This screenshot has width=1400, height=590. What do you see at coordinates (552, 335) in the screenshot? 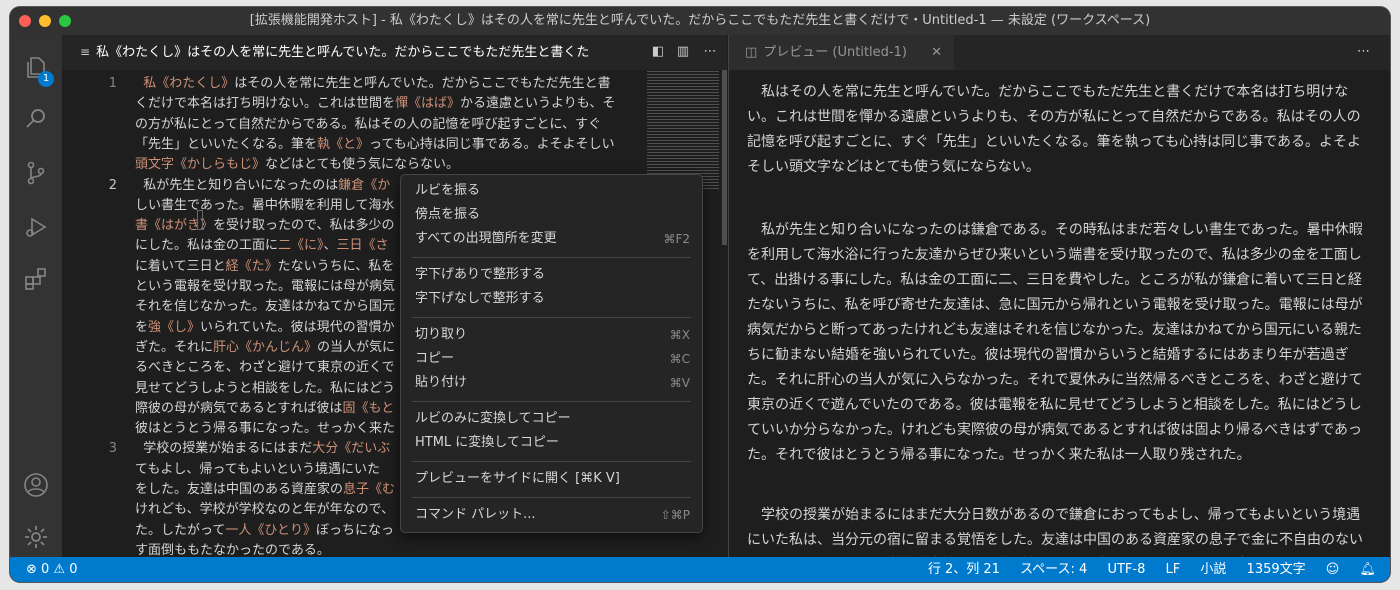
I see `context-menu-item: 切り取り ⌘X` at bounding box center [552, 335].